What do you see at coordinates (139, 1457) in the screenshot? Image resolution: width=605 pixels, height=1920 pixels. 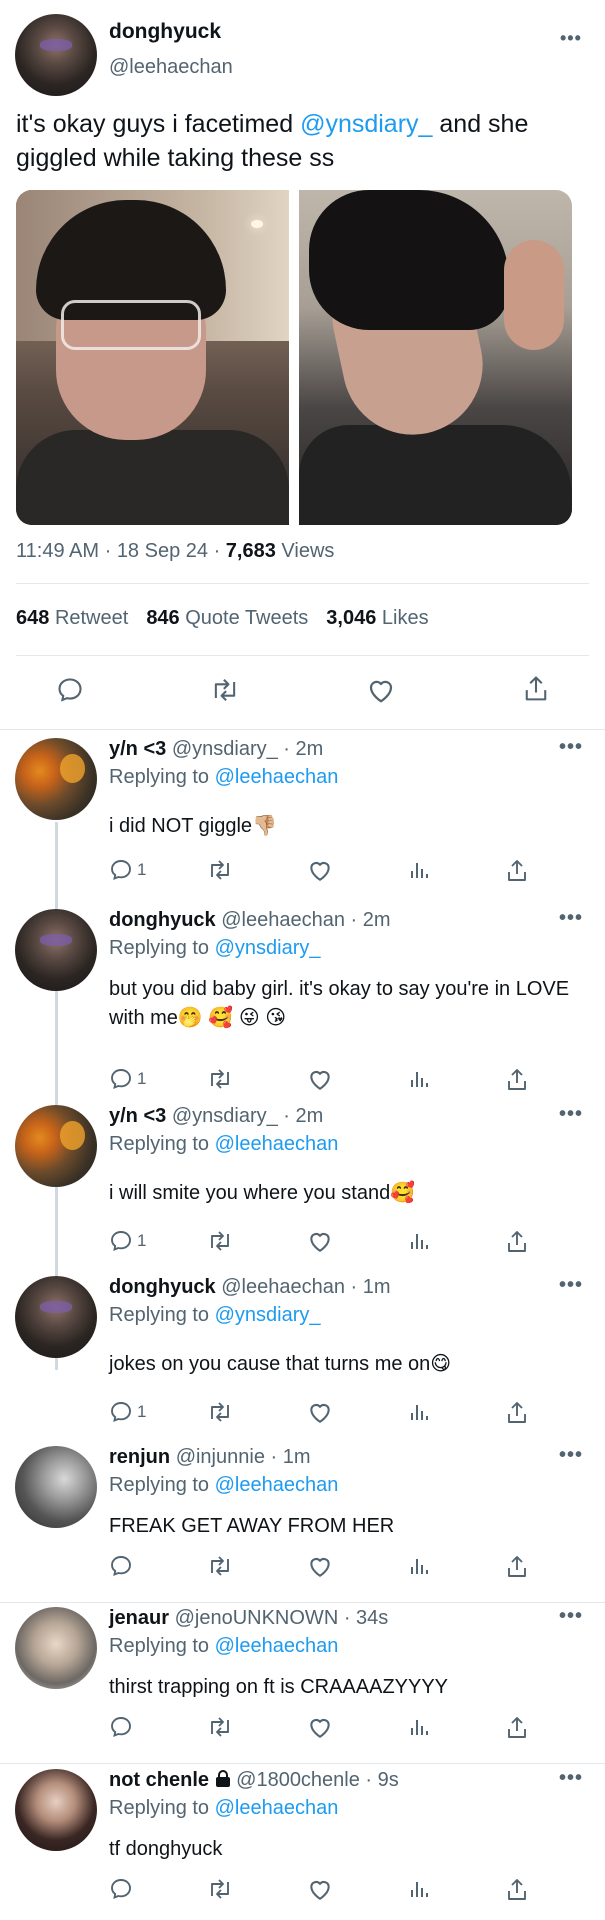 I see `display-name: renjun` at bounding box center [139, 1457].